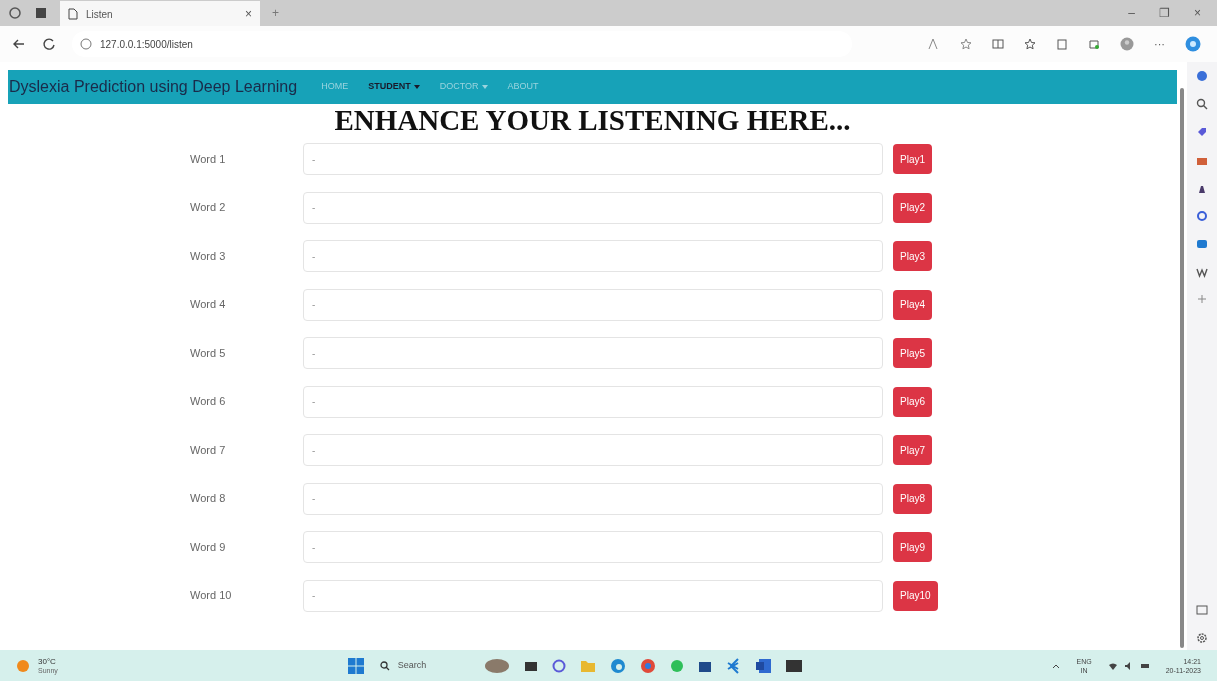 This screenshot has width=1217, height=681. What do you see at coordinates (416, 87) in the screenshot?
I see `caret-icon` at bounding box center [416, 87].